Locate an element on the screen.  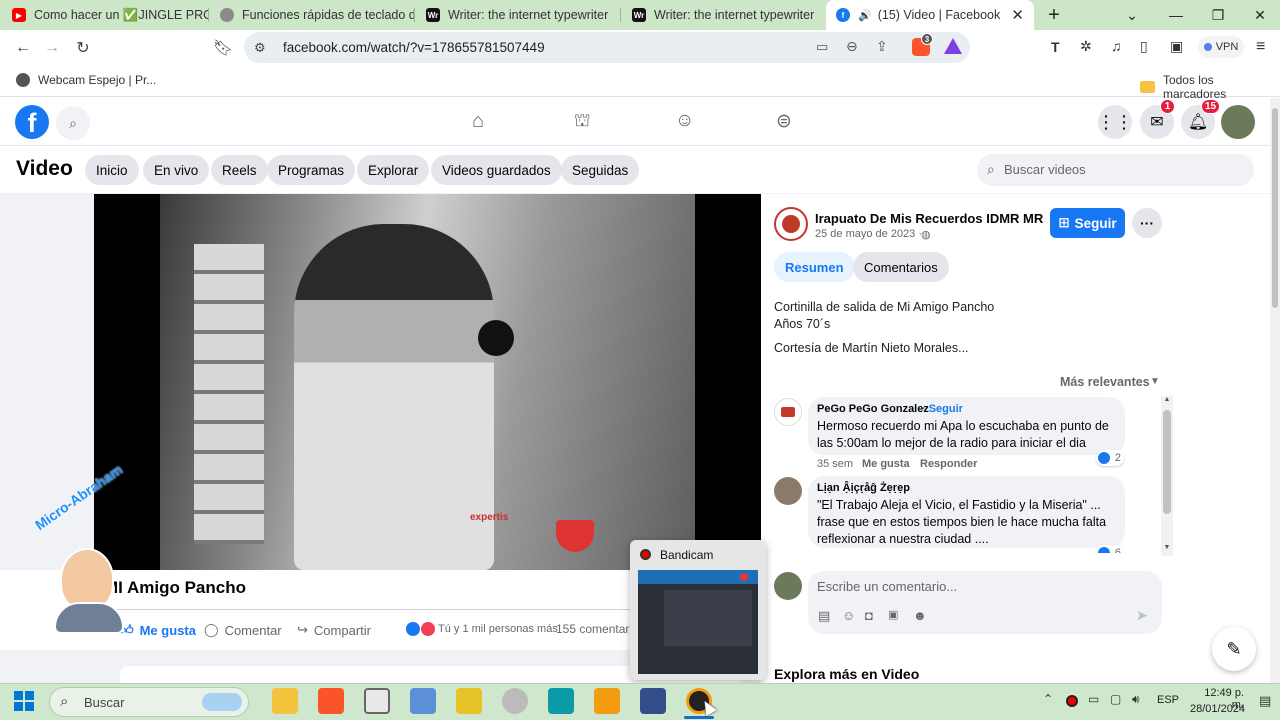
wallet-icon: ▣ is located at coordinates (1176, 46).